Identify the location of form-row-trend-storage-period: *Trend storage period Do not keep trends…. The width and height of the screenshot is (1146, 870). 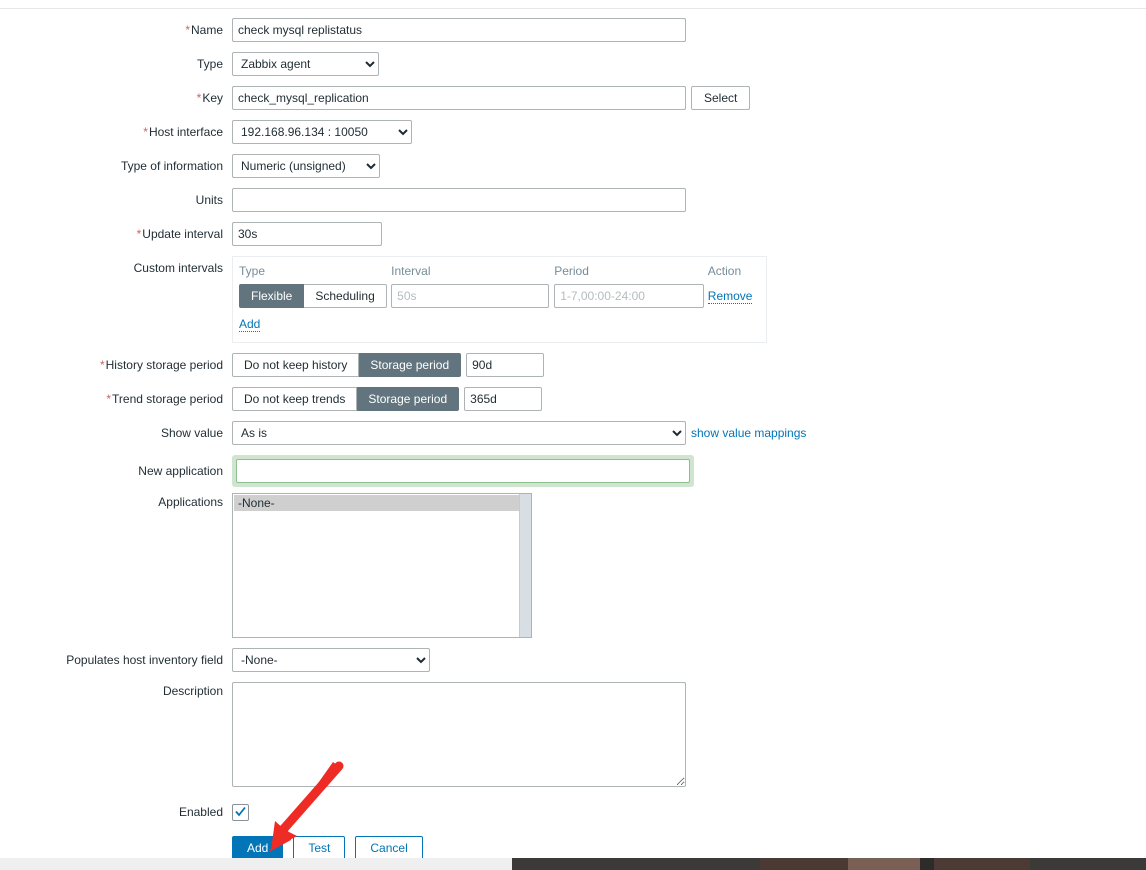
(573, 399).